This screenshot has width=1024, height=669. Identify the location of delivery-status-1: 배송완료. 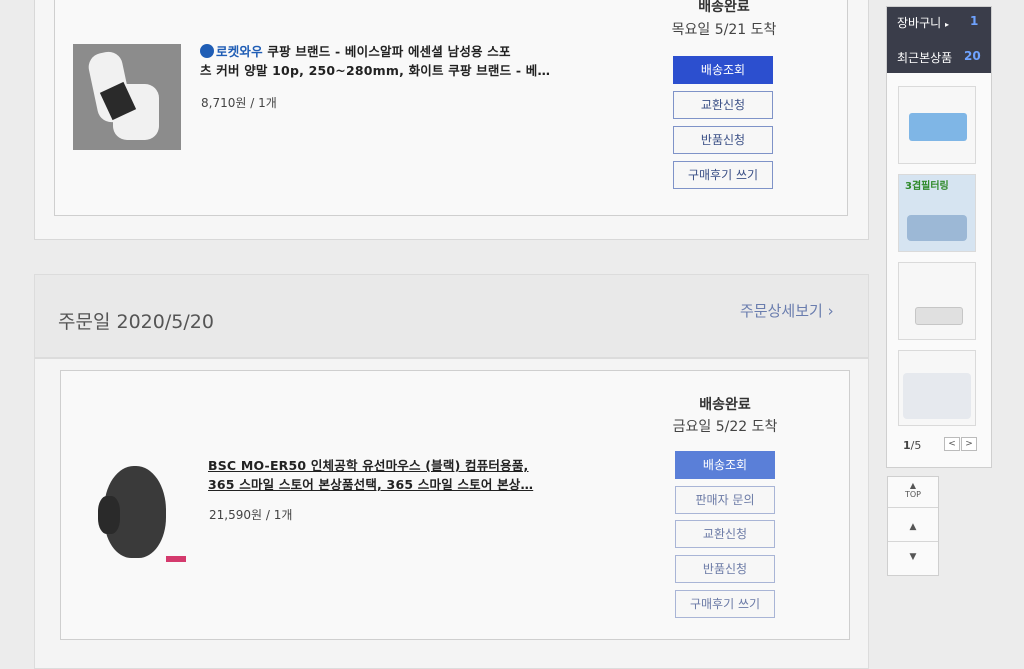
(724, 7).